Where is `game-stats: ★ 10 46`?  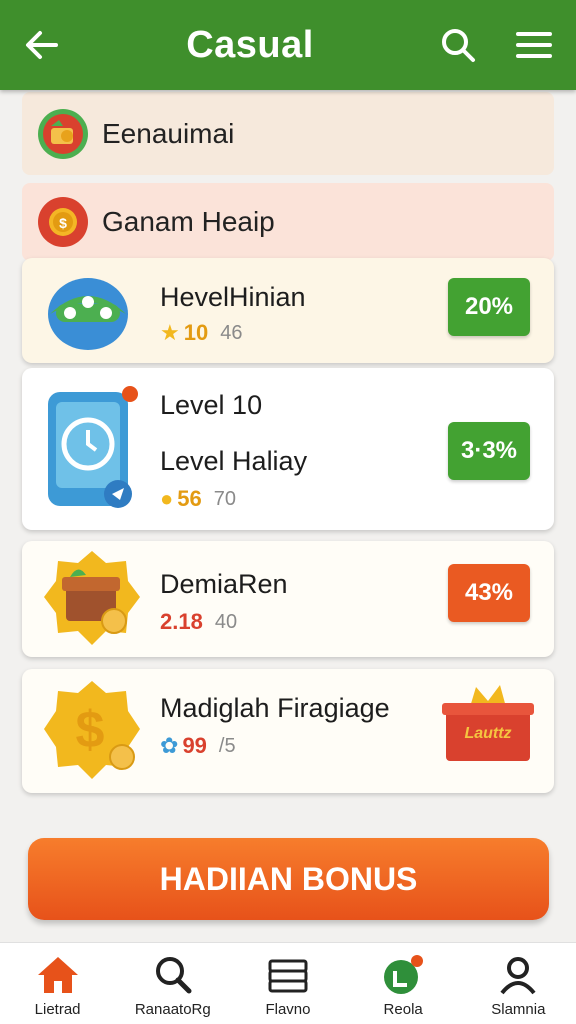
game-stats: ★ 10 46 is located at coordinates (201, 333).